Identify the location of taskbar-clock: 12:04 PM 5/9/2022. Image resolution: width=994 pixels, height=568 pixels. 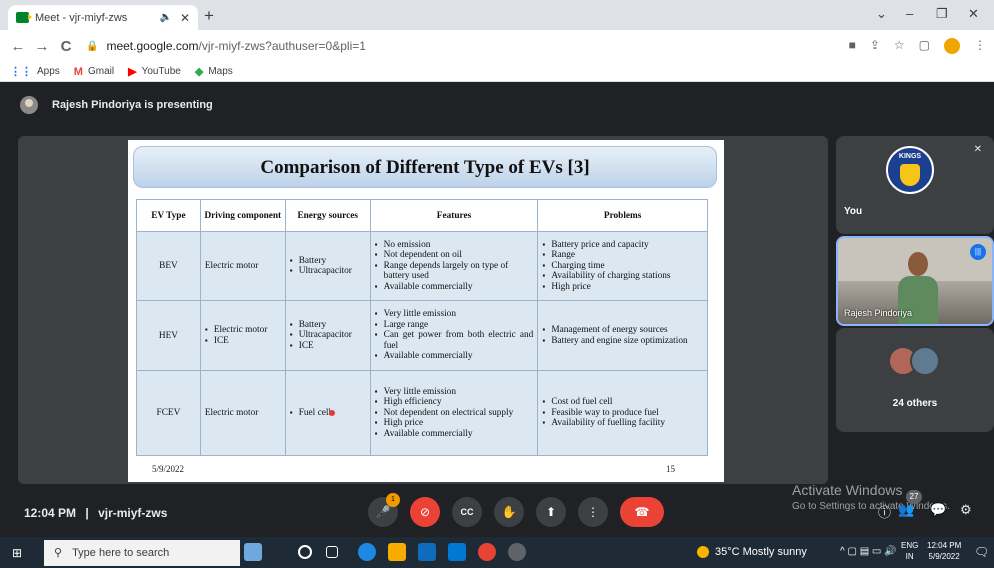
(944, 551).